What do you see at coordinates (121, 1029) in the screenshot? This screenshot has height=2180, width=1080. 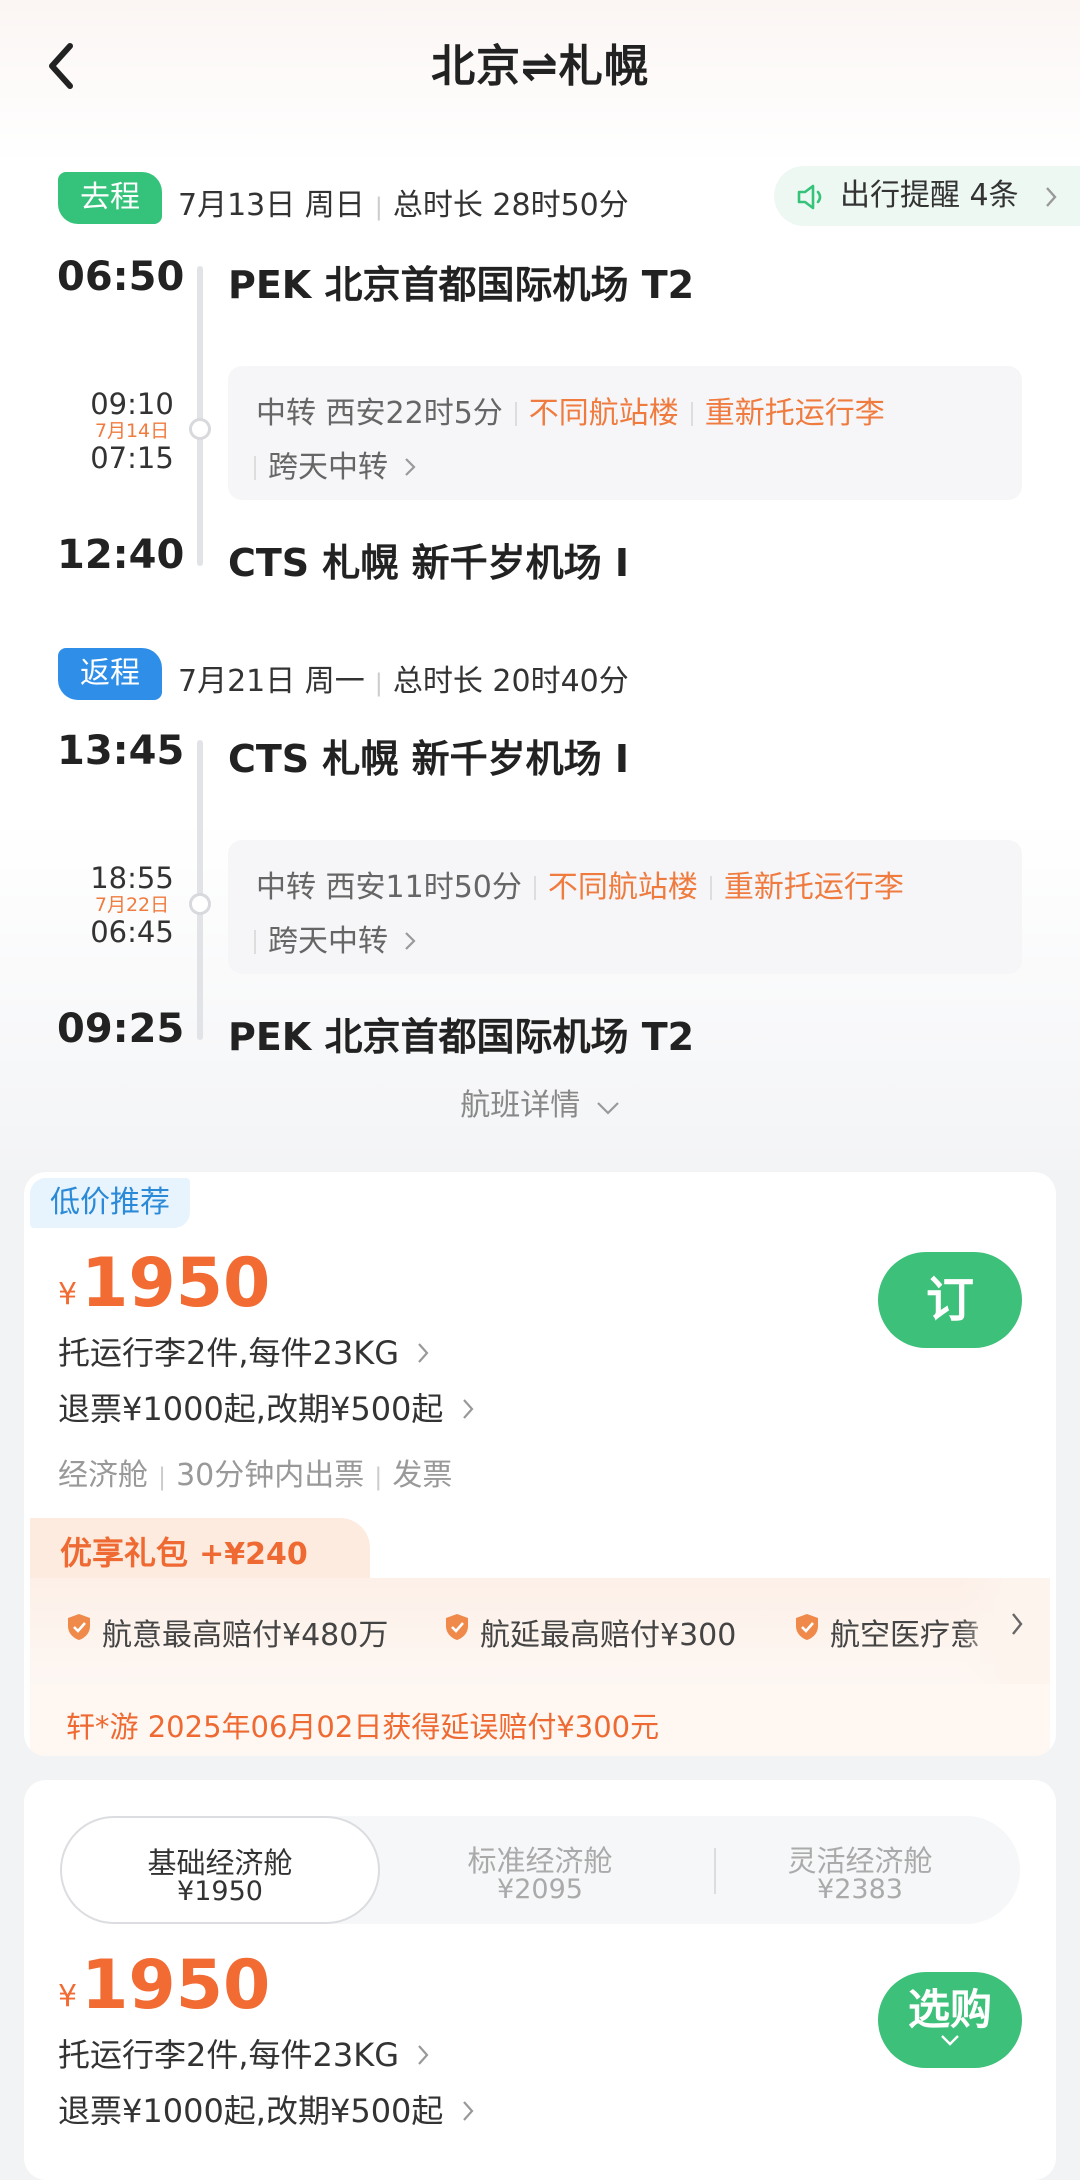 I see `return-arrive-time: 09:25` at bounding box center [121, 1029].